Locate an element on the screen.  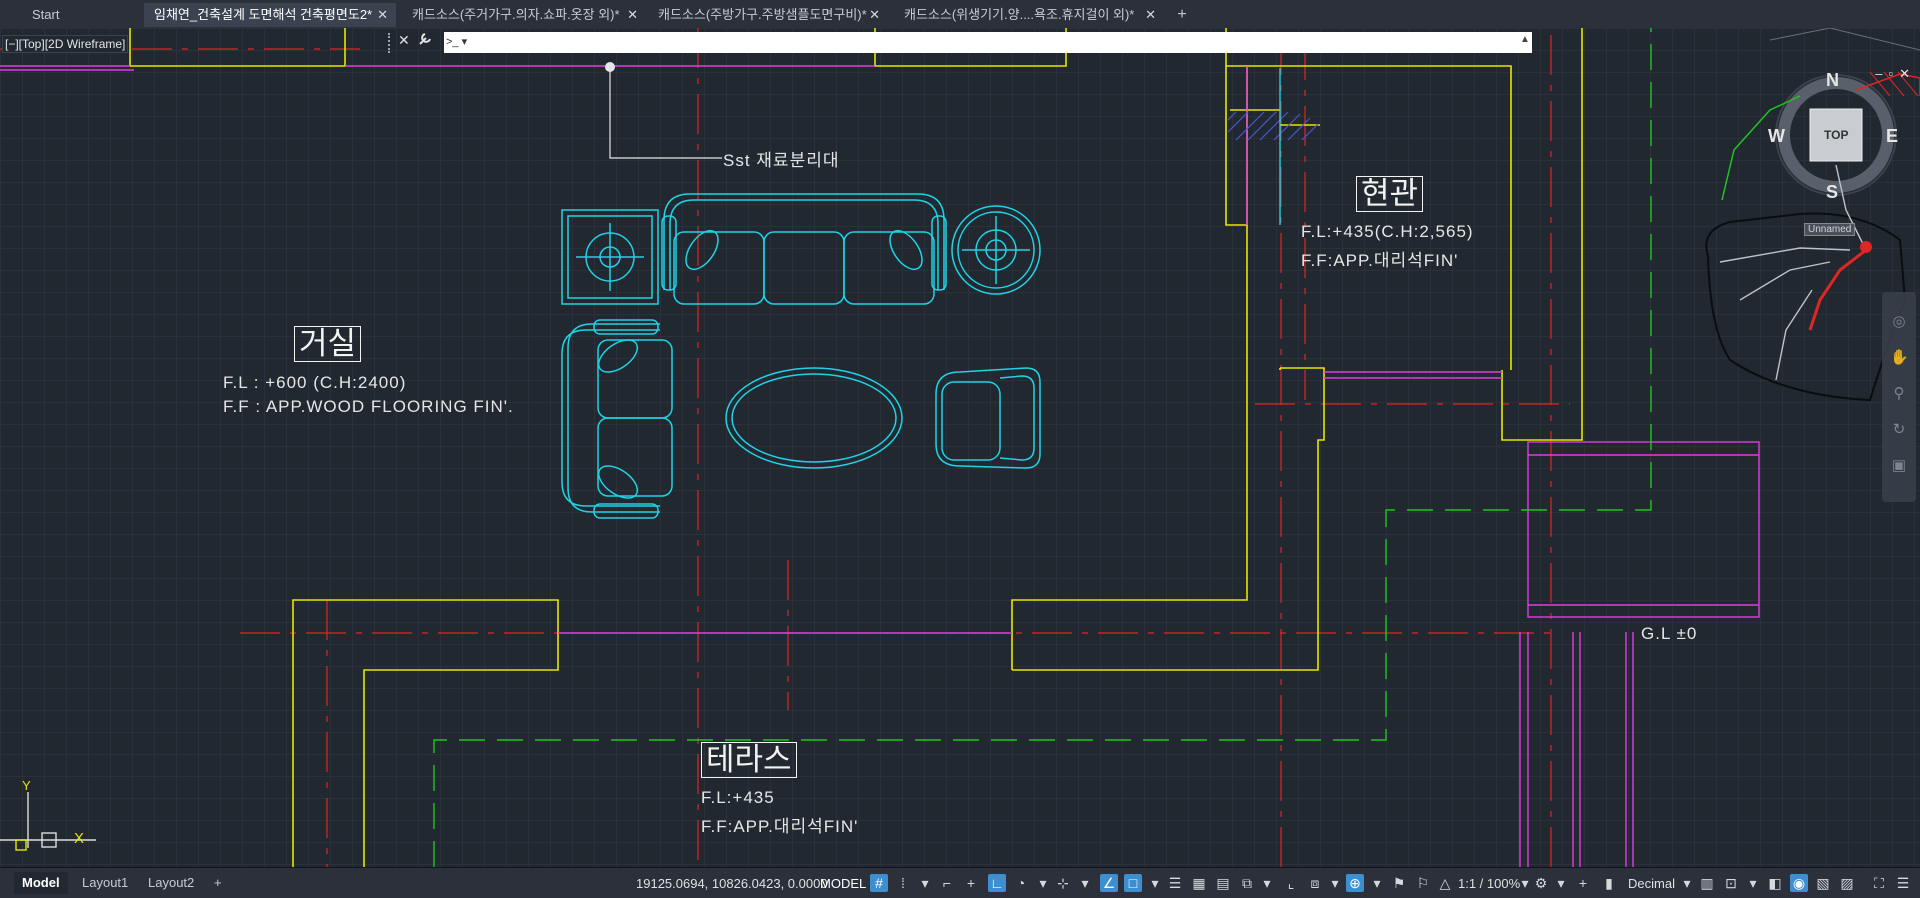
tab-floor-plan: 임채연_건축설계 도면해석 건축평면도2* ✕ is located at coordinates (270, 15).